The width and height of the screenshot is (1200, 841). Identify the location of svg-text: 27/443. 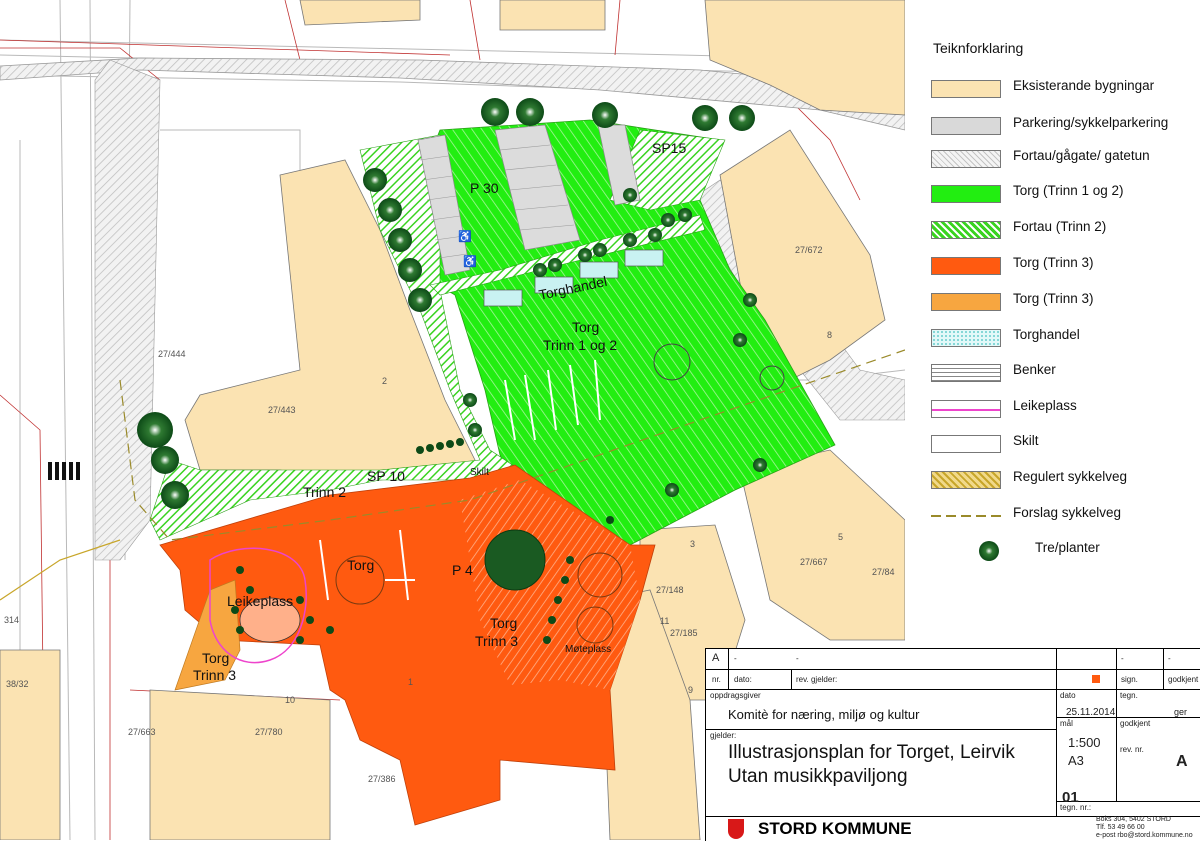
(282, 410).